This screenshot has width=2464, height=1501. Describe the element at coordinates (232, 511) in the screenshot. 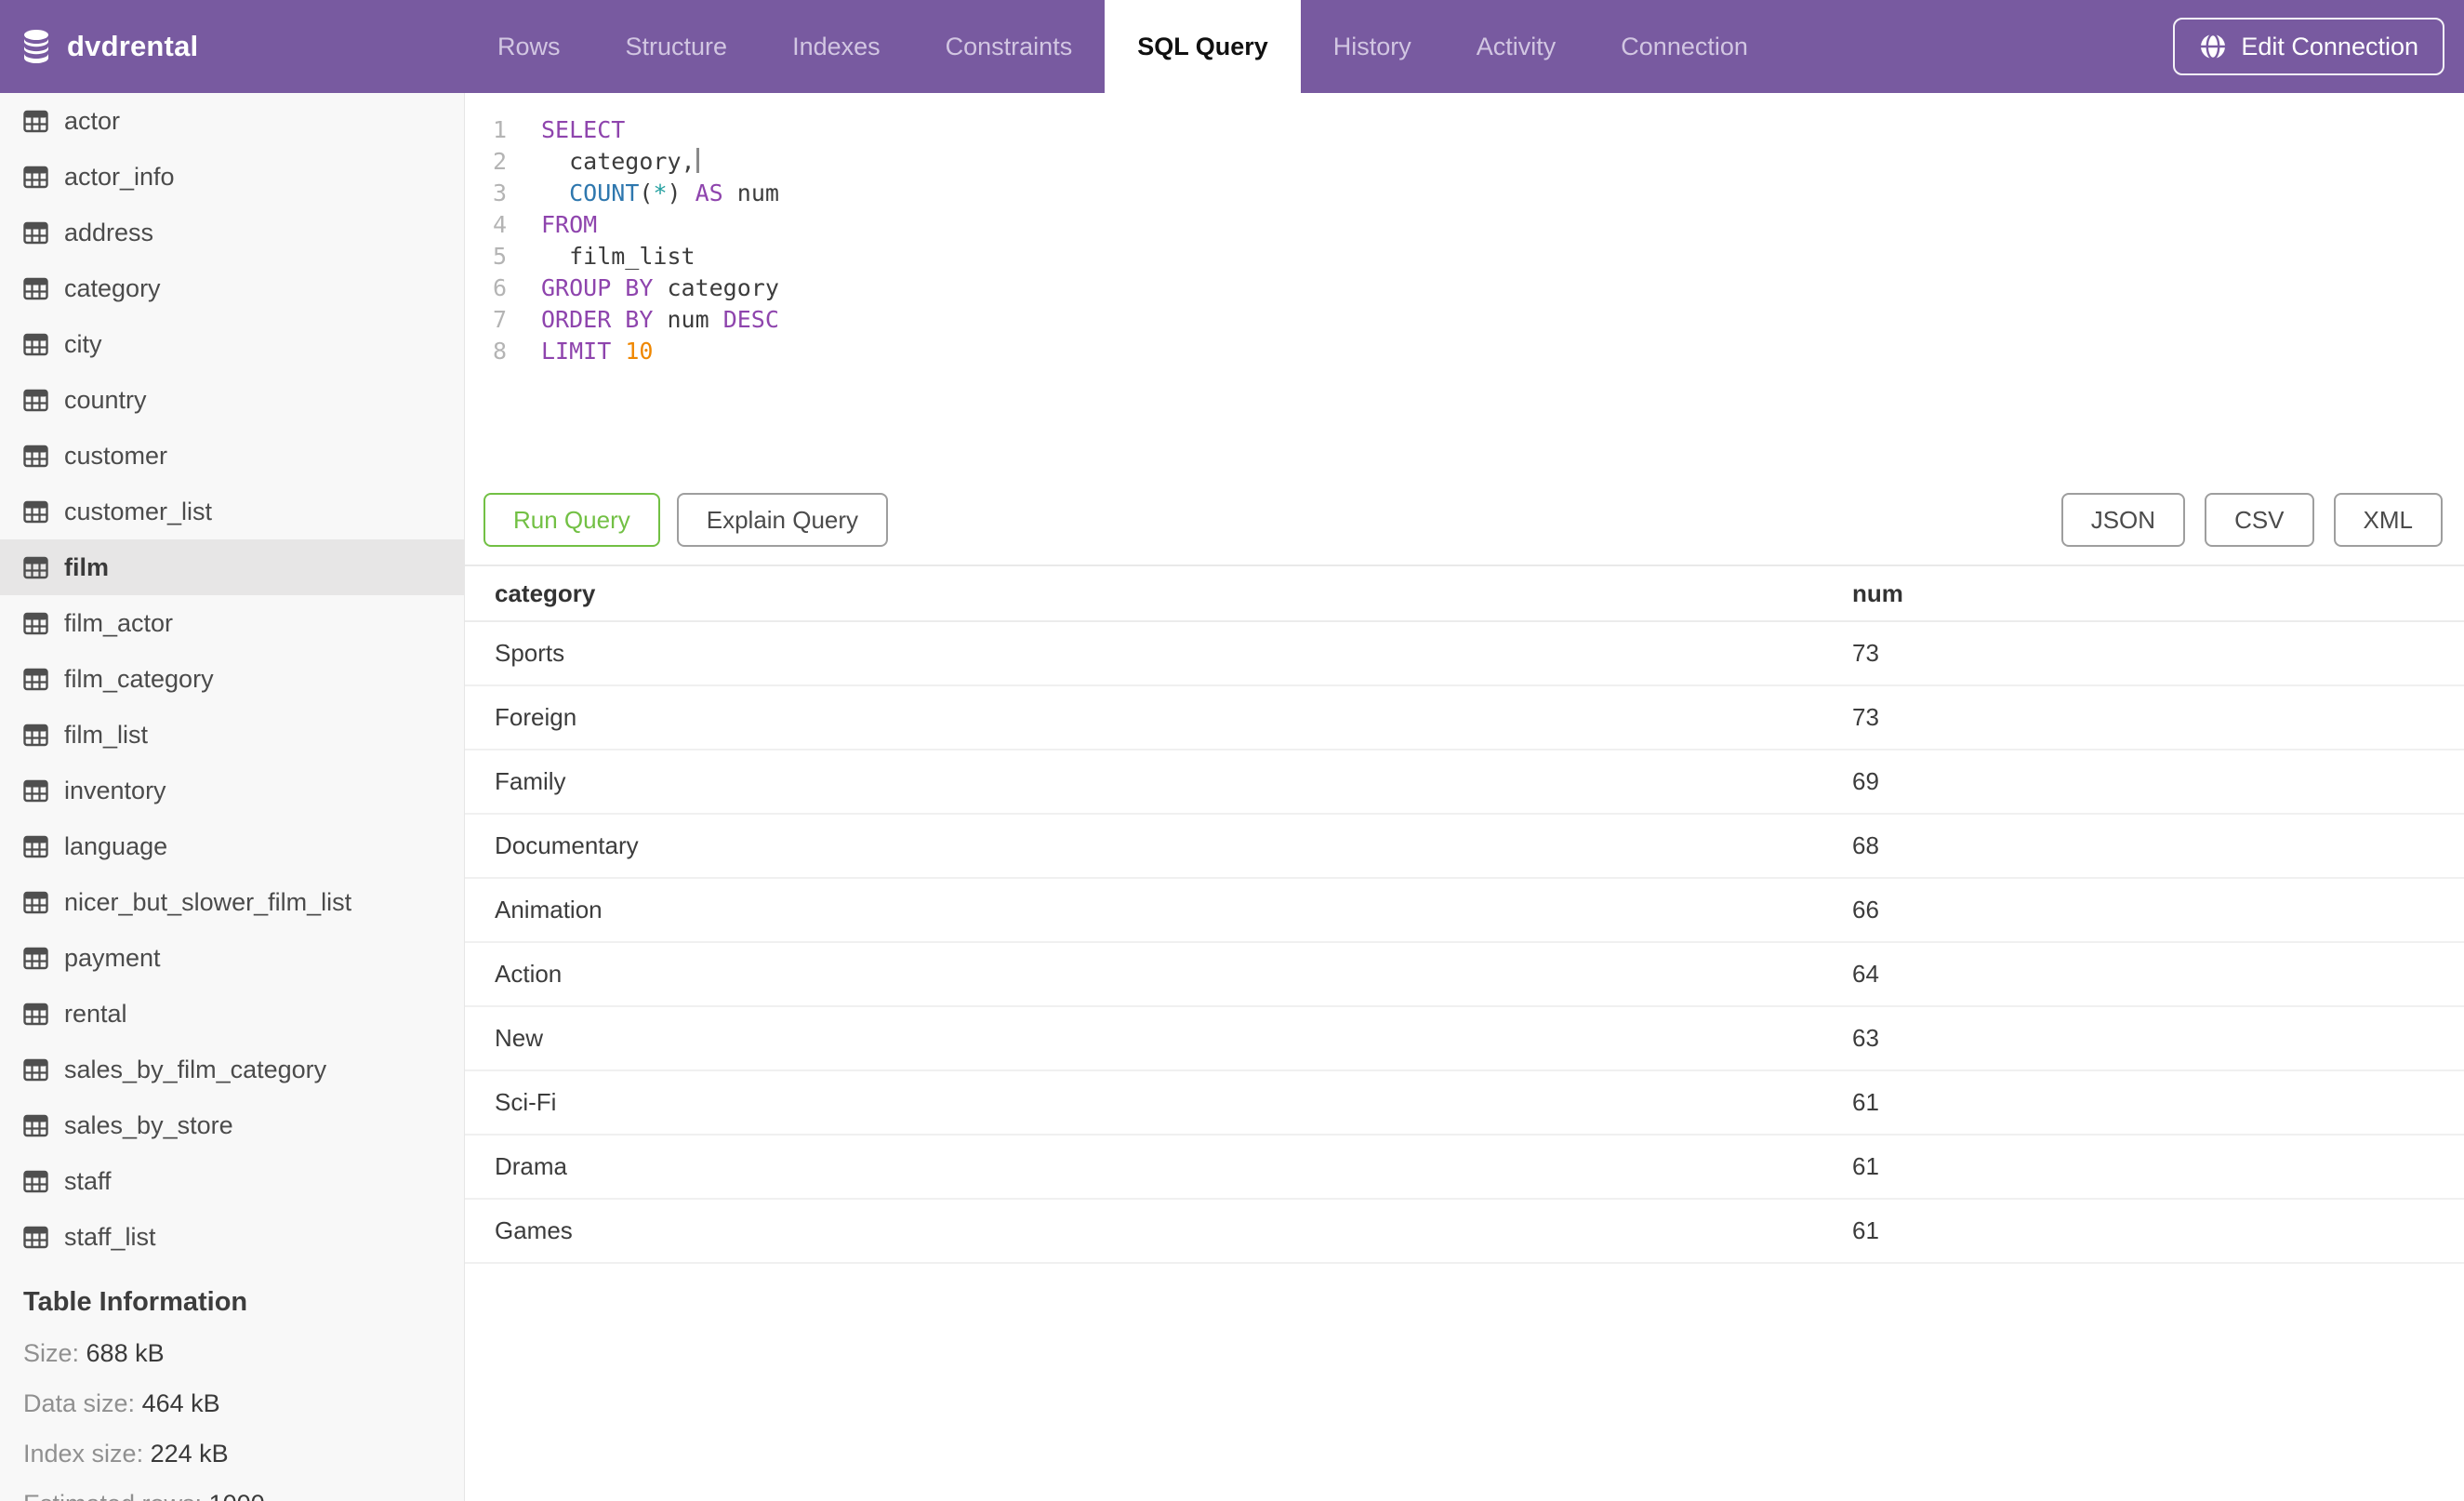

I see `sidebar-item-customer-list: customer_list` at that location.